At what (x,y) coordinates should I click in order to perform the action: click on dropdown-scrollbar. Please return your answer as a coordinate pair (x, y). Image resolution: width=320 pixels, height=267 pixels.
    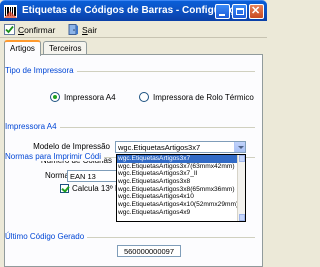
    Looking at the image, I should click on (241, 188).